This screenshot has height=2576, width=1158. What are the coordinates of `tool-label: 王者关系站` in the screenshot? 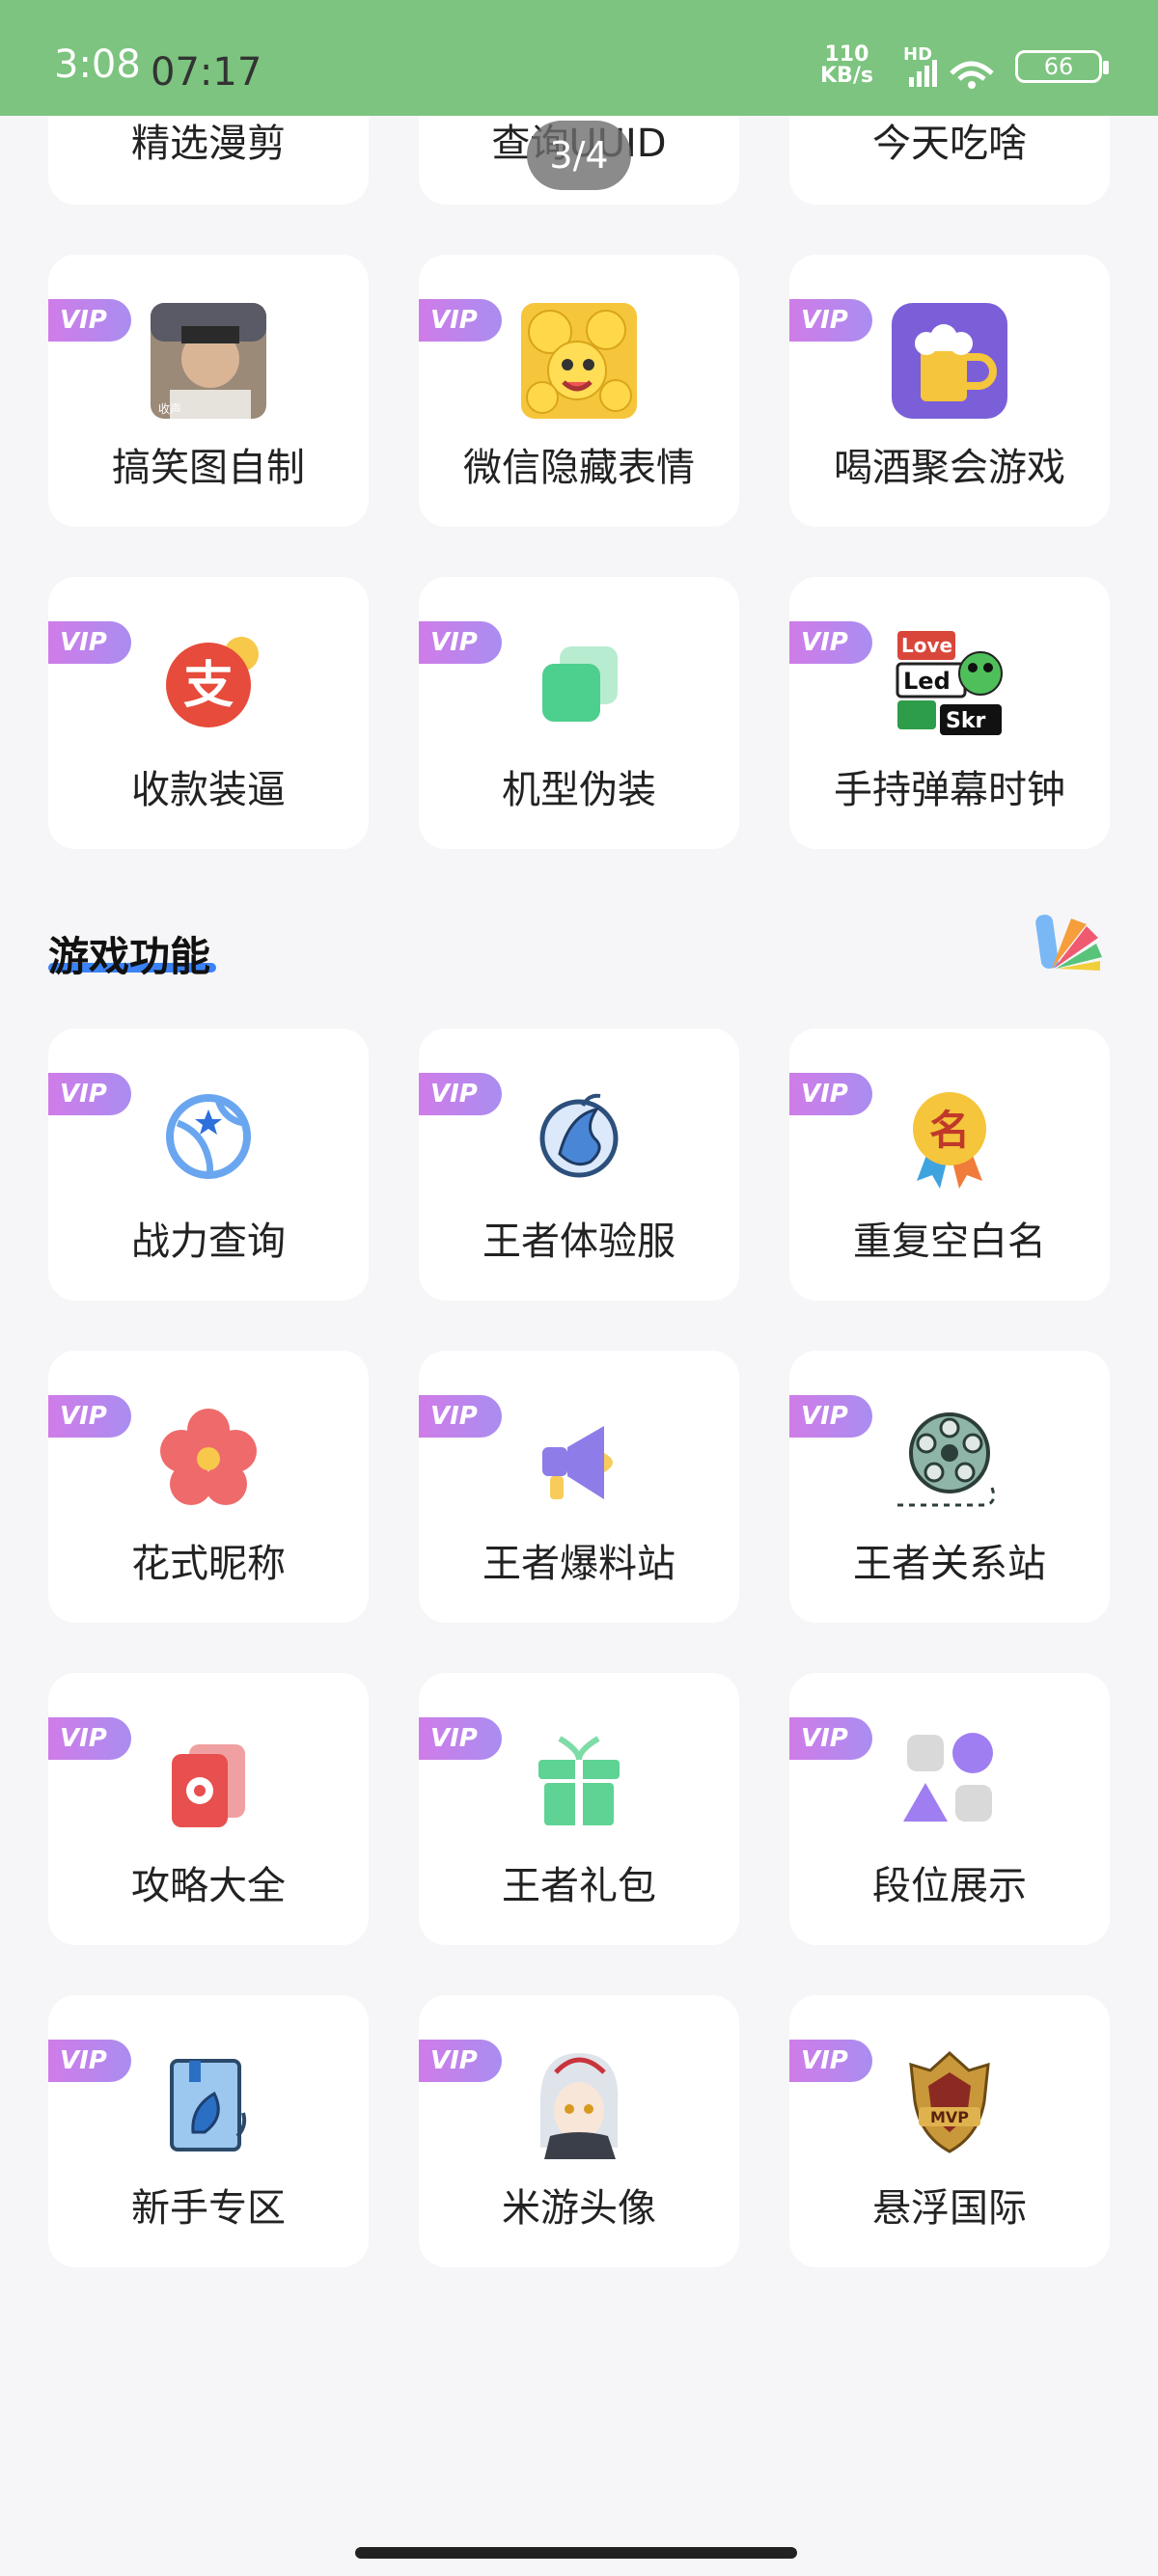 It's located at (949, 1564).